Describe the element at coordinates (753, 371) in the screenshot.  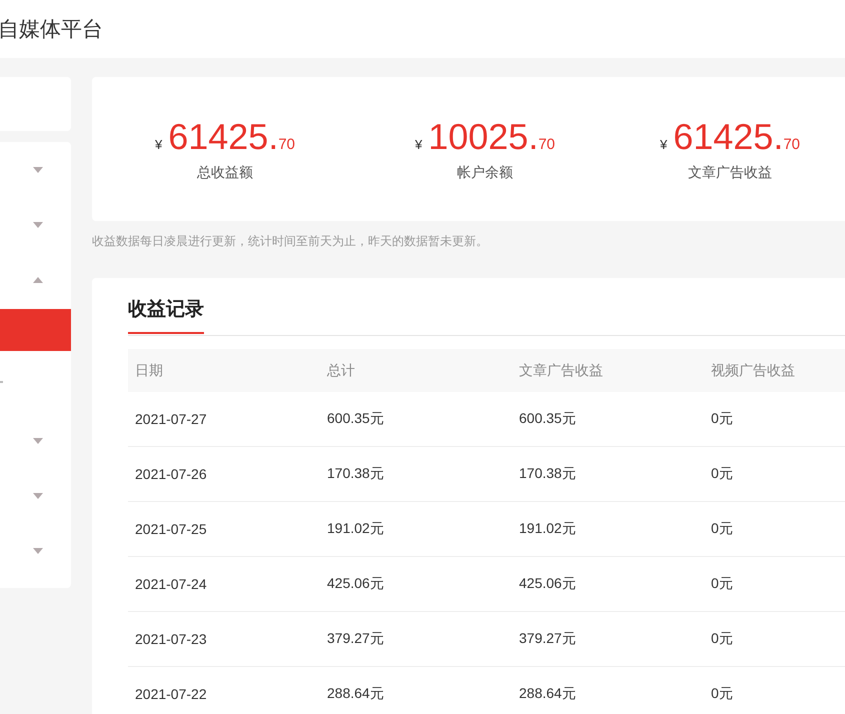
I see `column-header: 视频广告收益` at that location.